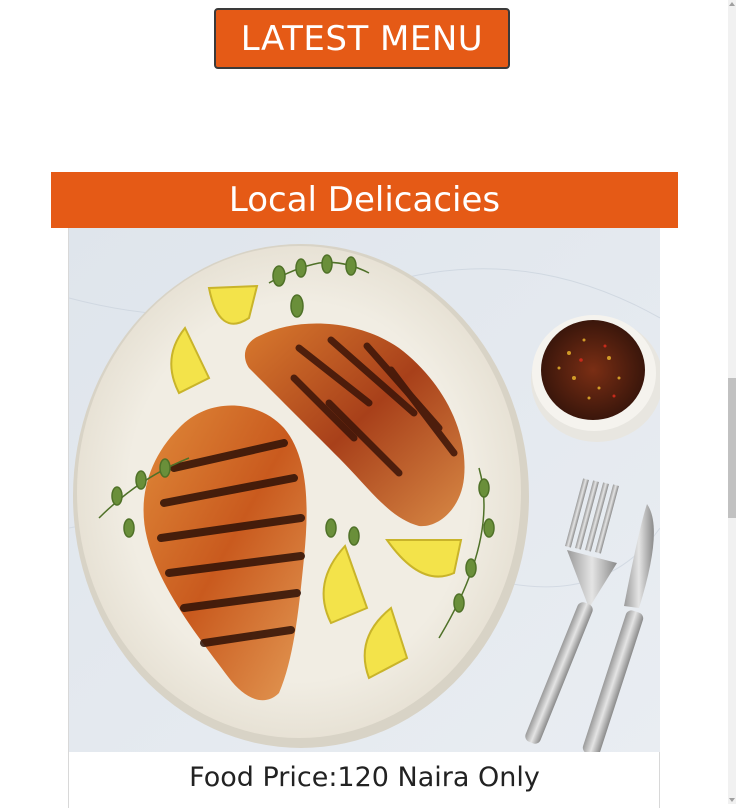  Describe the element at coordinates (732, 448) in the screenshot. I see `scrollbar-thumb` at that location.